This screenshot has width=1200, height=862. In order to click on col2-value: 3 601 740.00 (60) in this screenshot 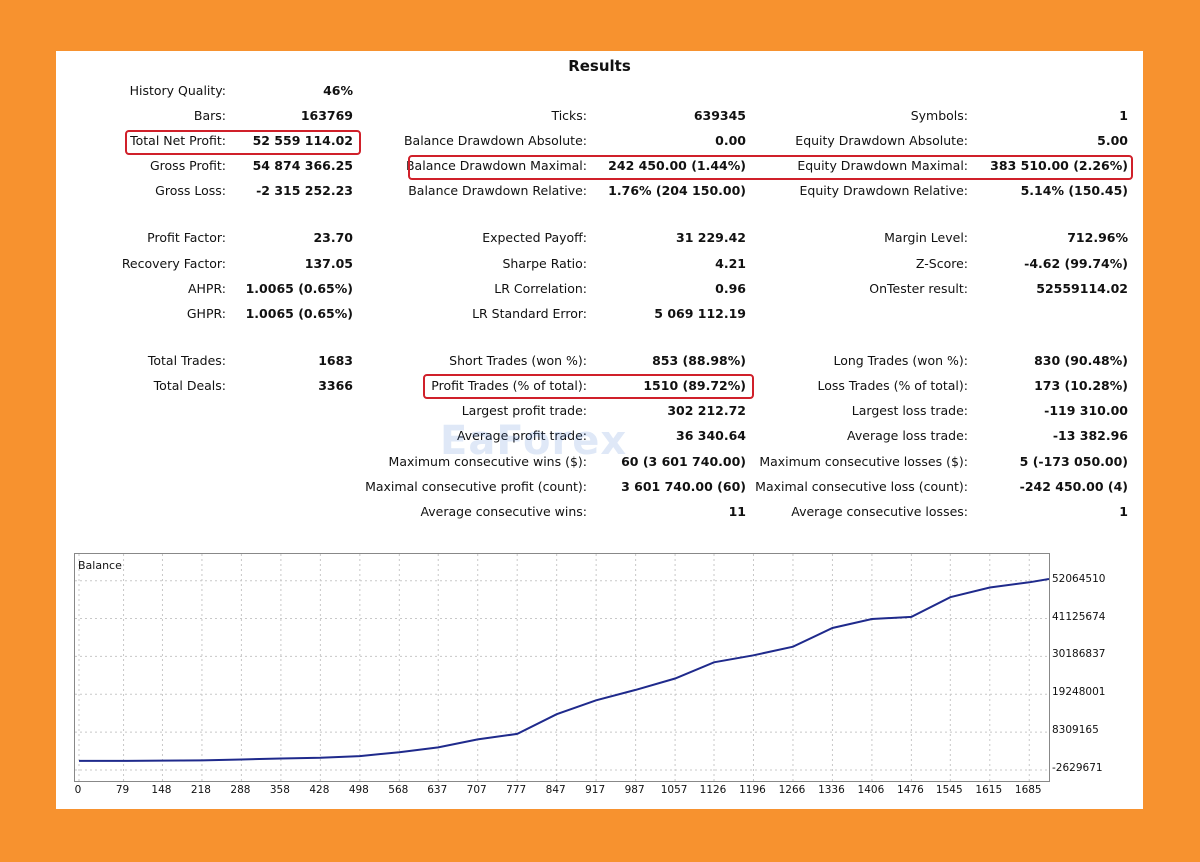, I will do `click(683, 486)`.